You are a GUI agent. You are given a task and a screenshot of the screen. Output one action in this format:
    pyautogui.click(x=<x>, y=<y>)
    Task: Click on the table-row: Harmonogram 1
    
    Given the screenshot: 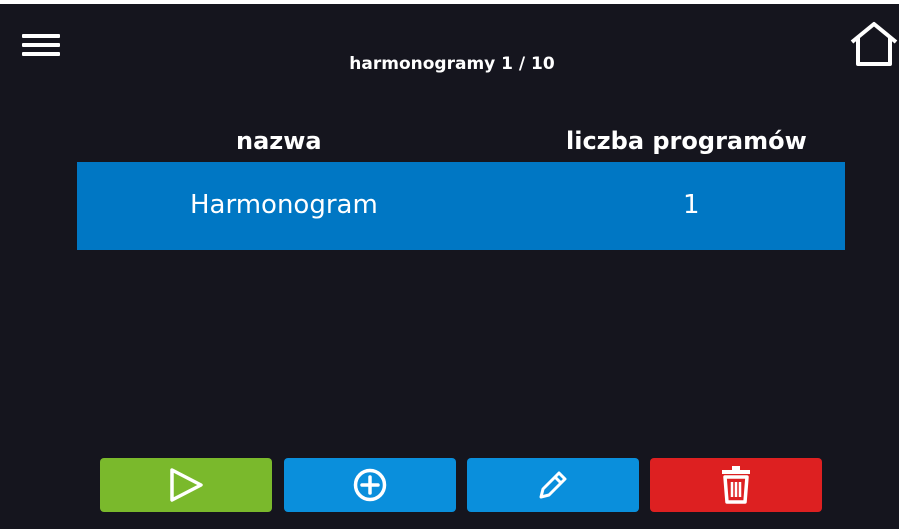 What is the action you would take?
    pyautogui.click(x=461, y=206)
    